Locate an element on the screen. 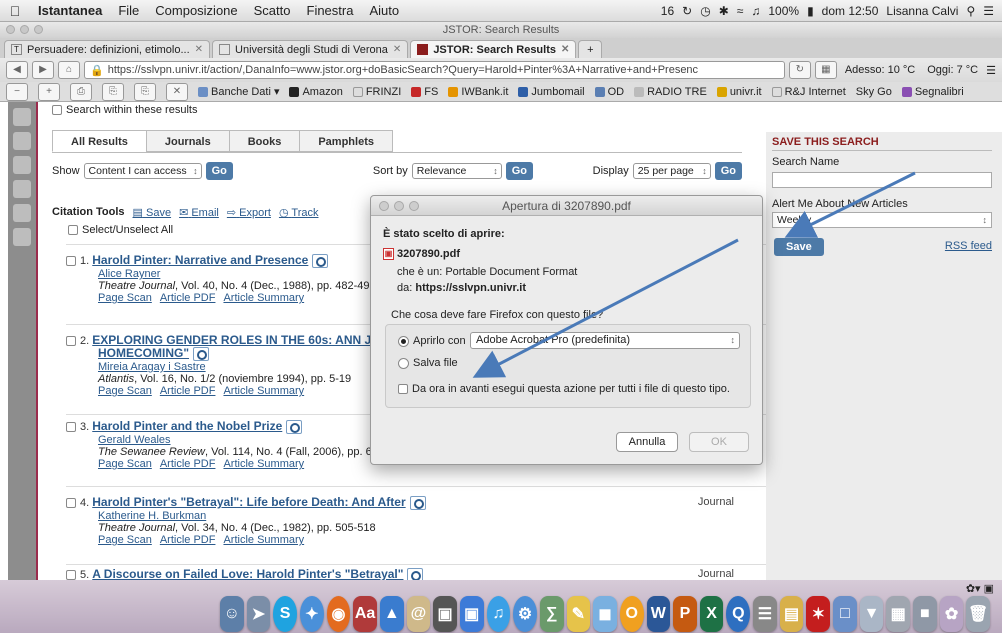  close-window-button is located at coordinates (10, 29).